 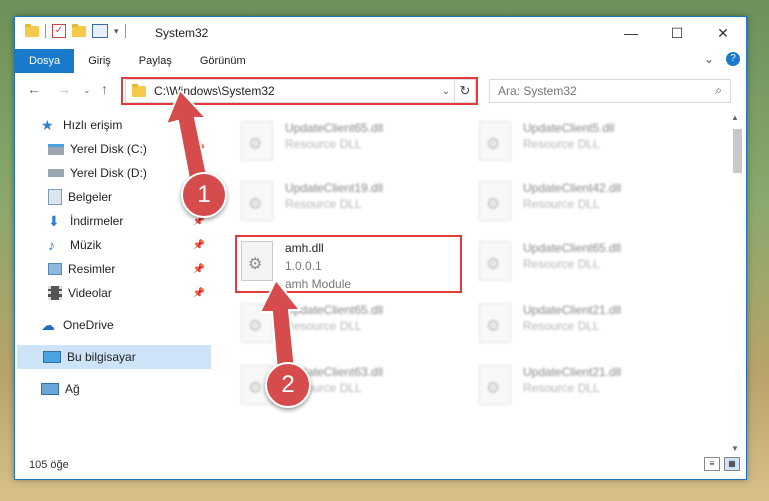 What do you see at coordinates (631, 33) in the screenshot?
I see `minimize-button: —` at bounding box center [631, 33].